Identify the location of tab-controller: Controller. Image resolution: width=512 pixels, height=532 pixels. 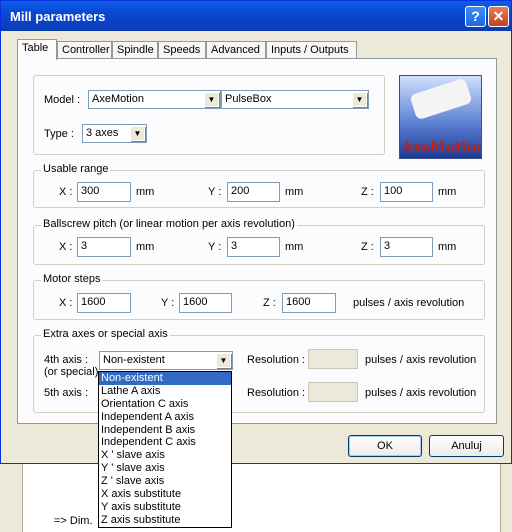
(84, 50).